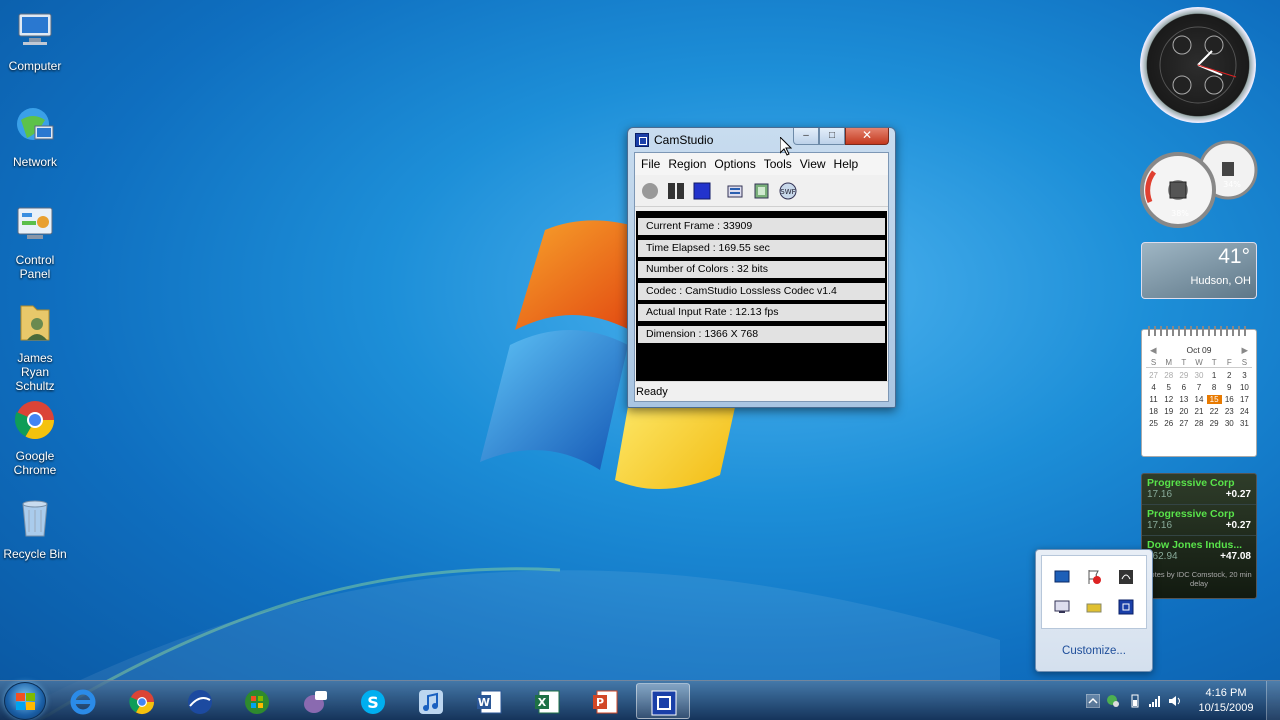  Describe the element at coordinates (676, 191) in the screenshot. I see `pause-button` at that location.